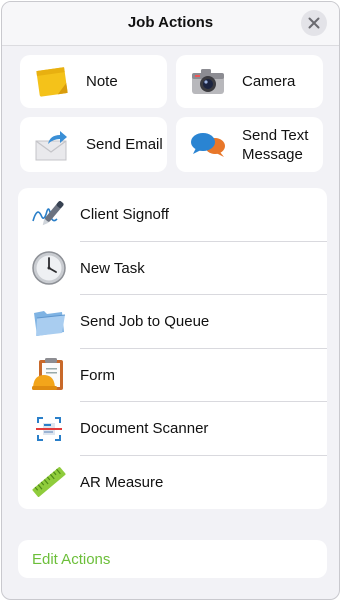 This screenshot has width=341, height=602. What do you see at coordinates (49, 429) in the screenshot?
I see `scanner-icon` at bounding box center [49, 429].